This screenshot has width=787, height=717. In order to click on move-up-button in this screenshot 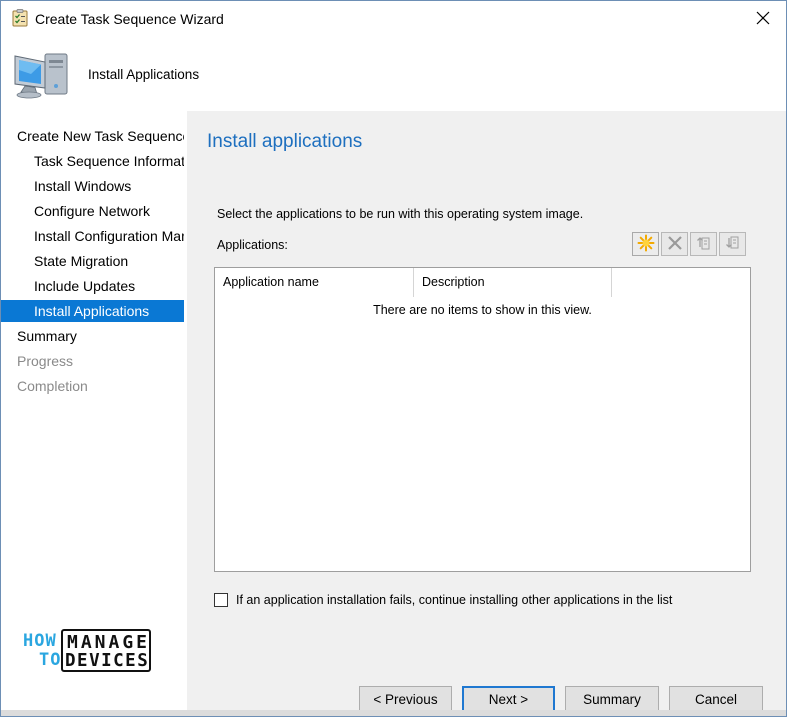, I will do `click(703, 244)`.